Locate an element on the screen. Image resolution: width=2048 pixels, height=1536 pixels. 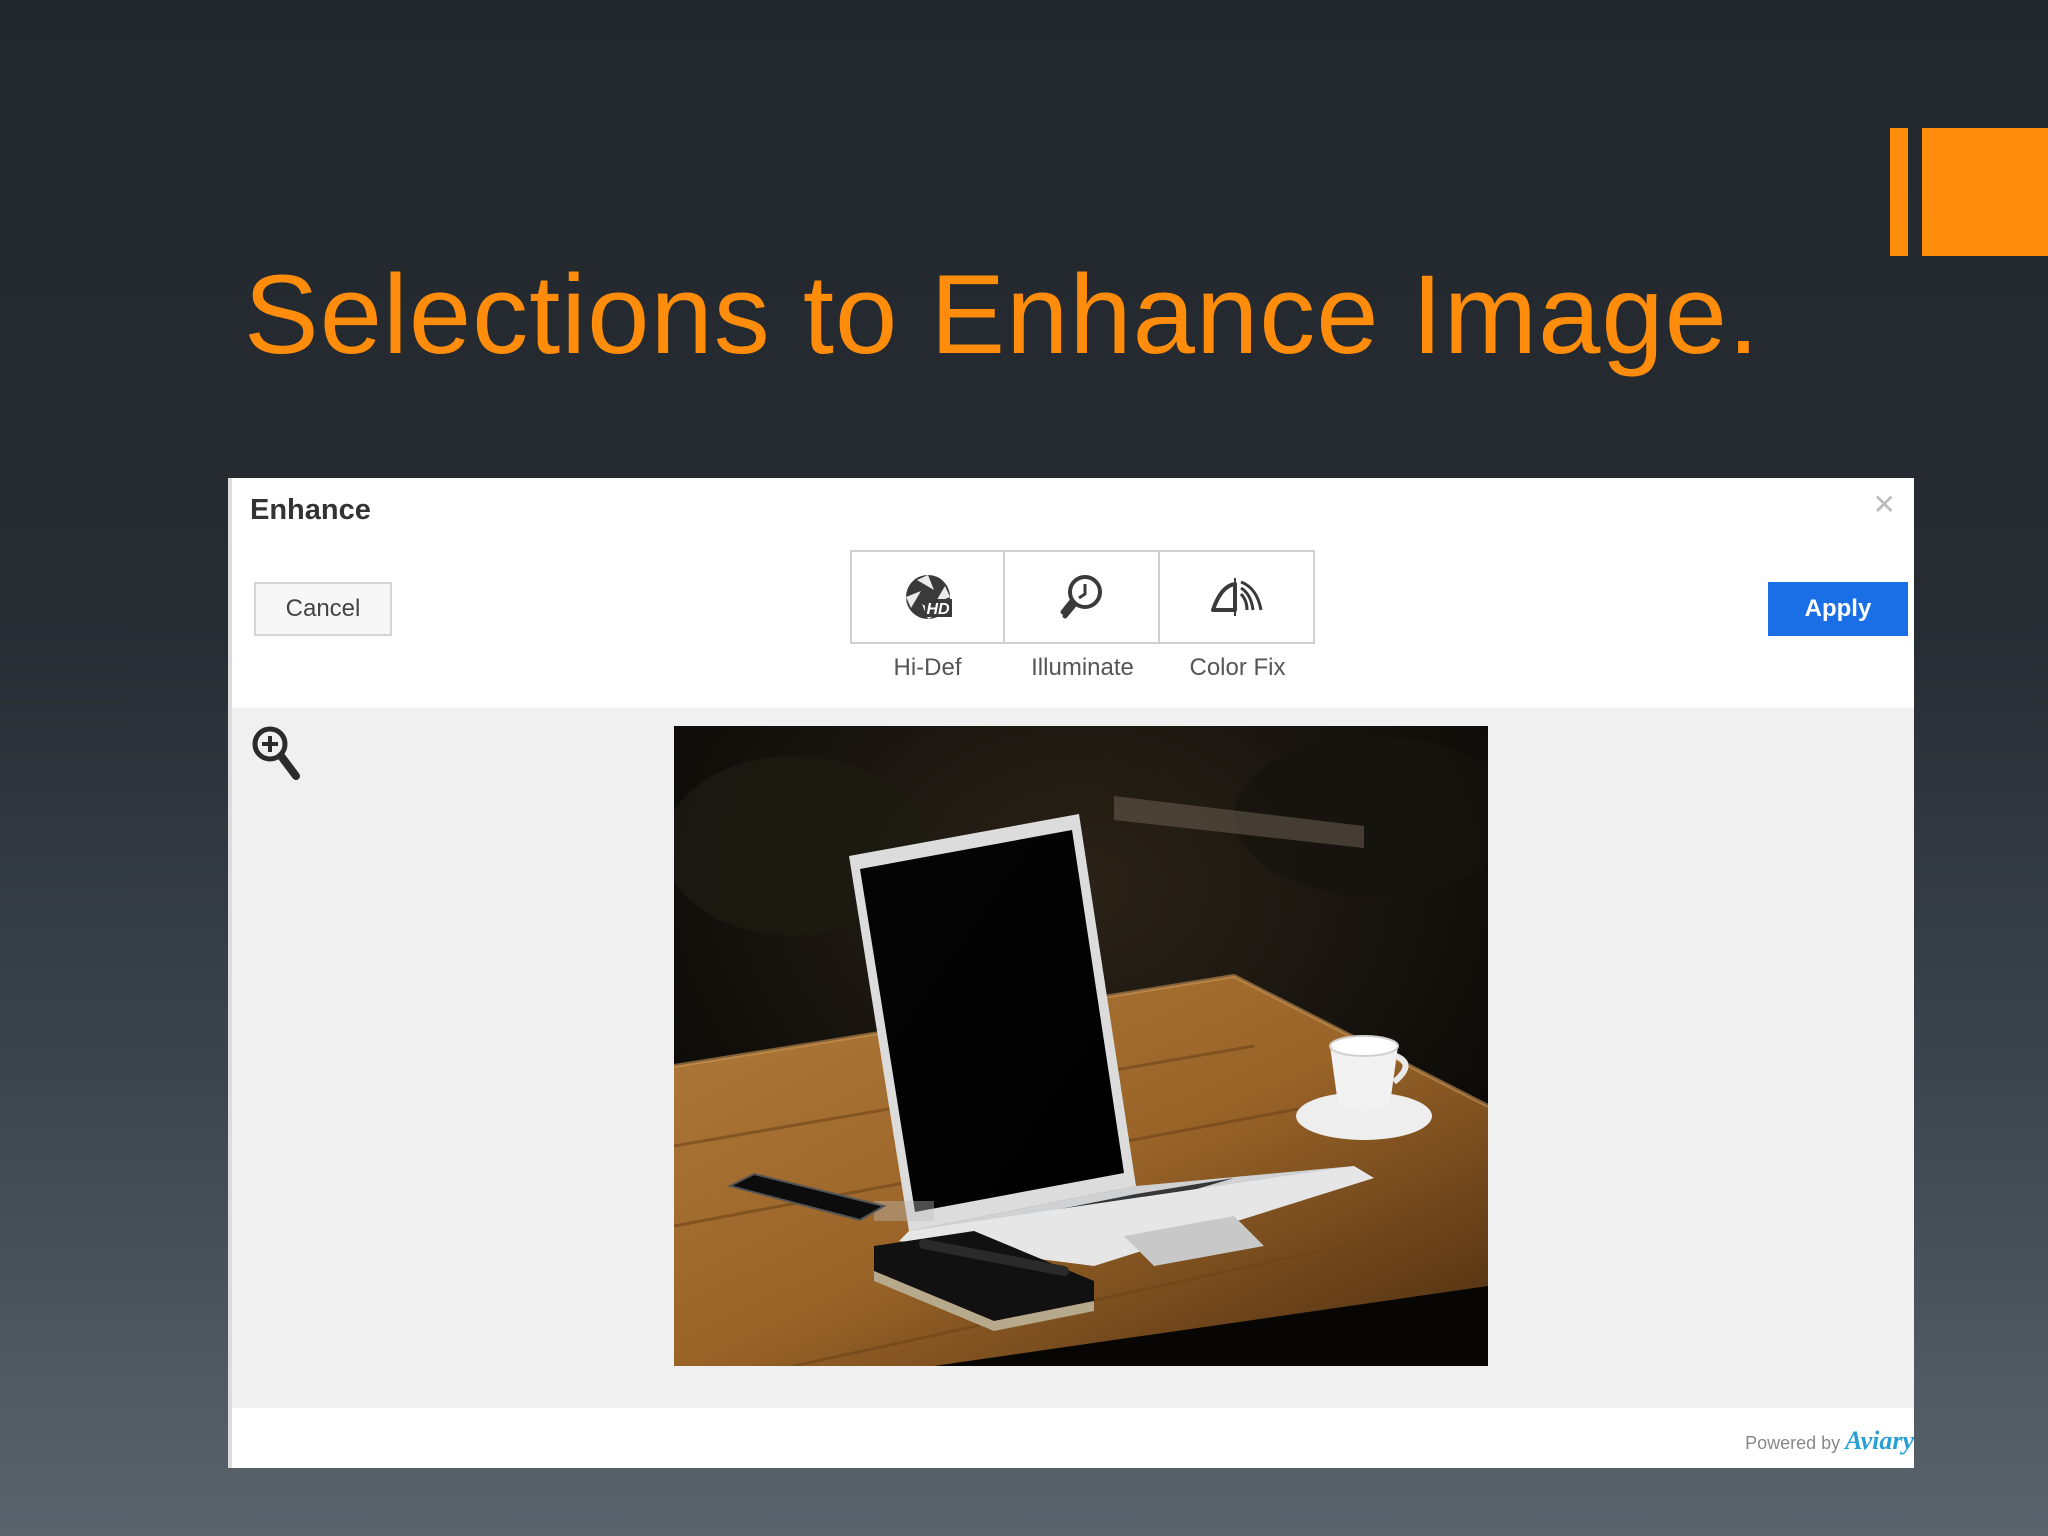
lightbulb-icon is located at coordinates (1081, 597).